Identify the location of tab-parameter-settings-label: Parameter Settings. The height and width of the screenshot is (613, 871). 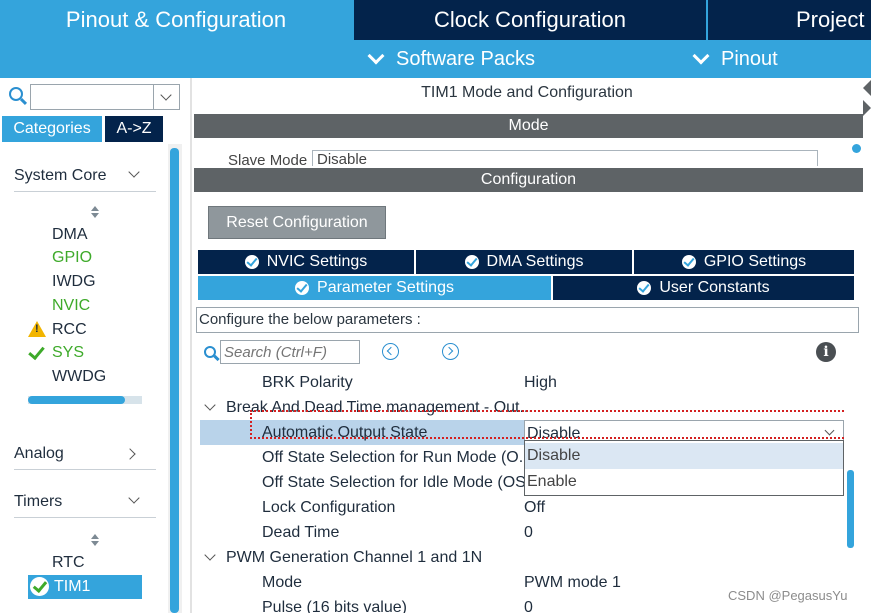
(385, 287).